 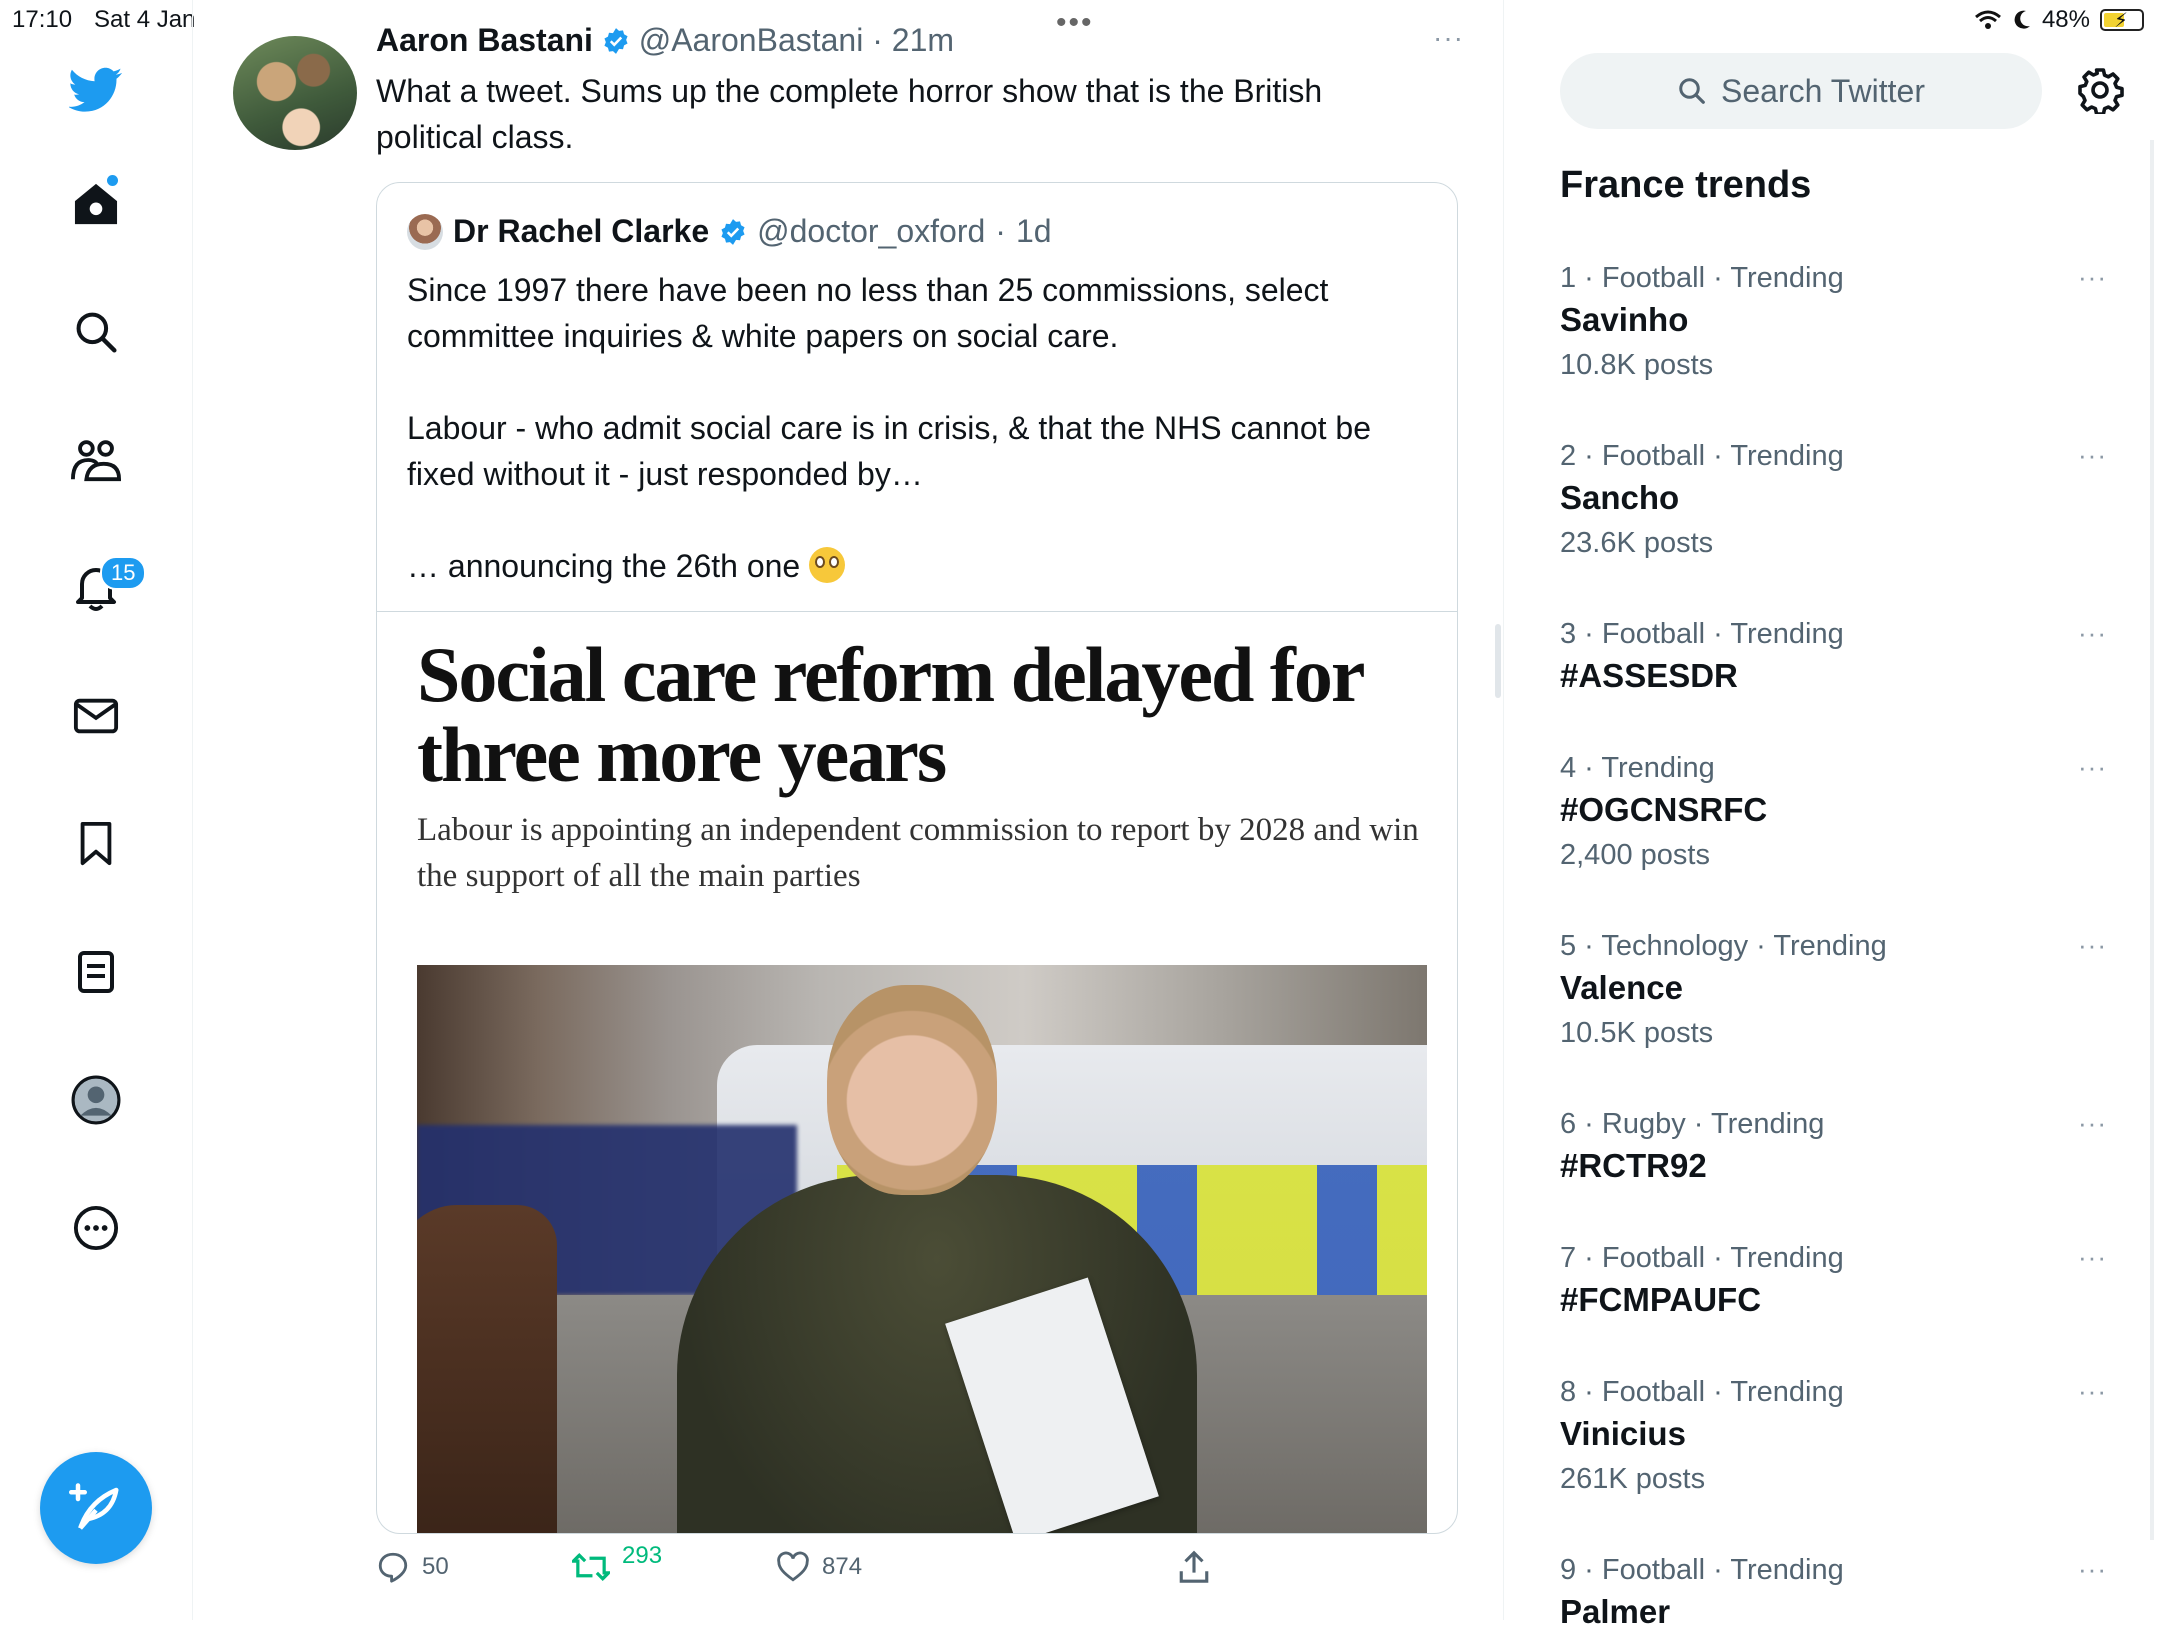 What do you see at coordinates (1033, 231) in the screenshot?
I see `quoted-time: 1d` at bounding box center [1033, 231].